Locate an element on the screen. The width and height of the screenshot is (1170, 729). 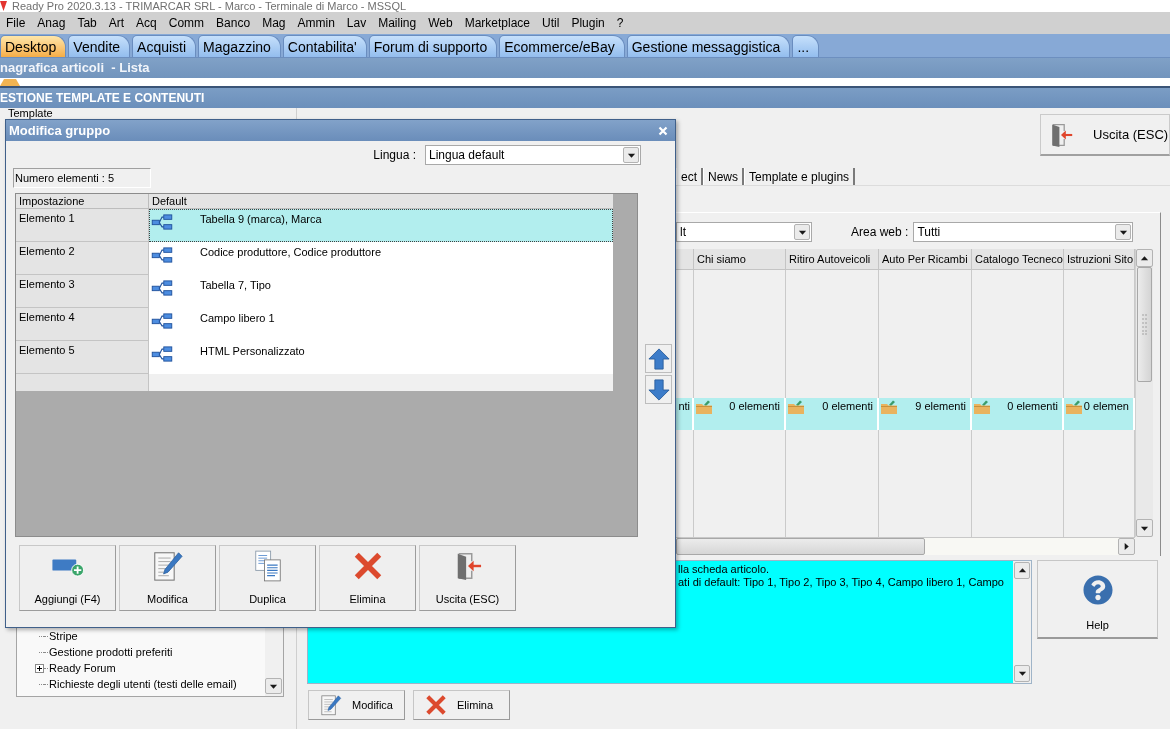
cell-text: nti is located at coordinates (684, 406).